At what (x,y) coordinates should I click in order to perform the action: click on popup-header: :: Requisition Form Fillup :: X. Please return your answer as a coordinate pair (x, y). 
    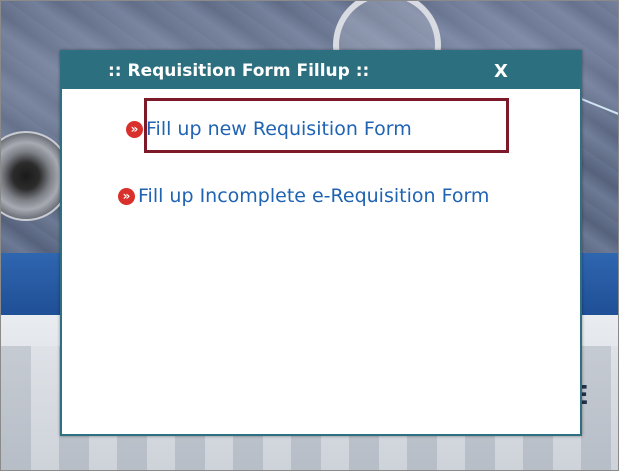
    Looking at the image, I should click on (321, 70).